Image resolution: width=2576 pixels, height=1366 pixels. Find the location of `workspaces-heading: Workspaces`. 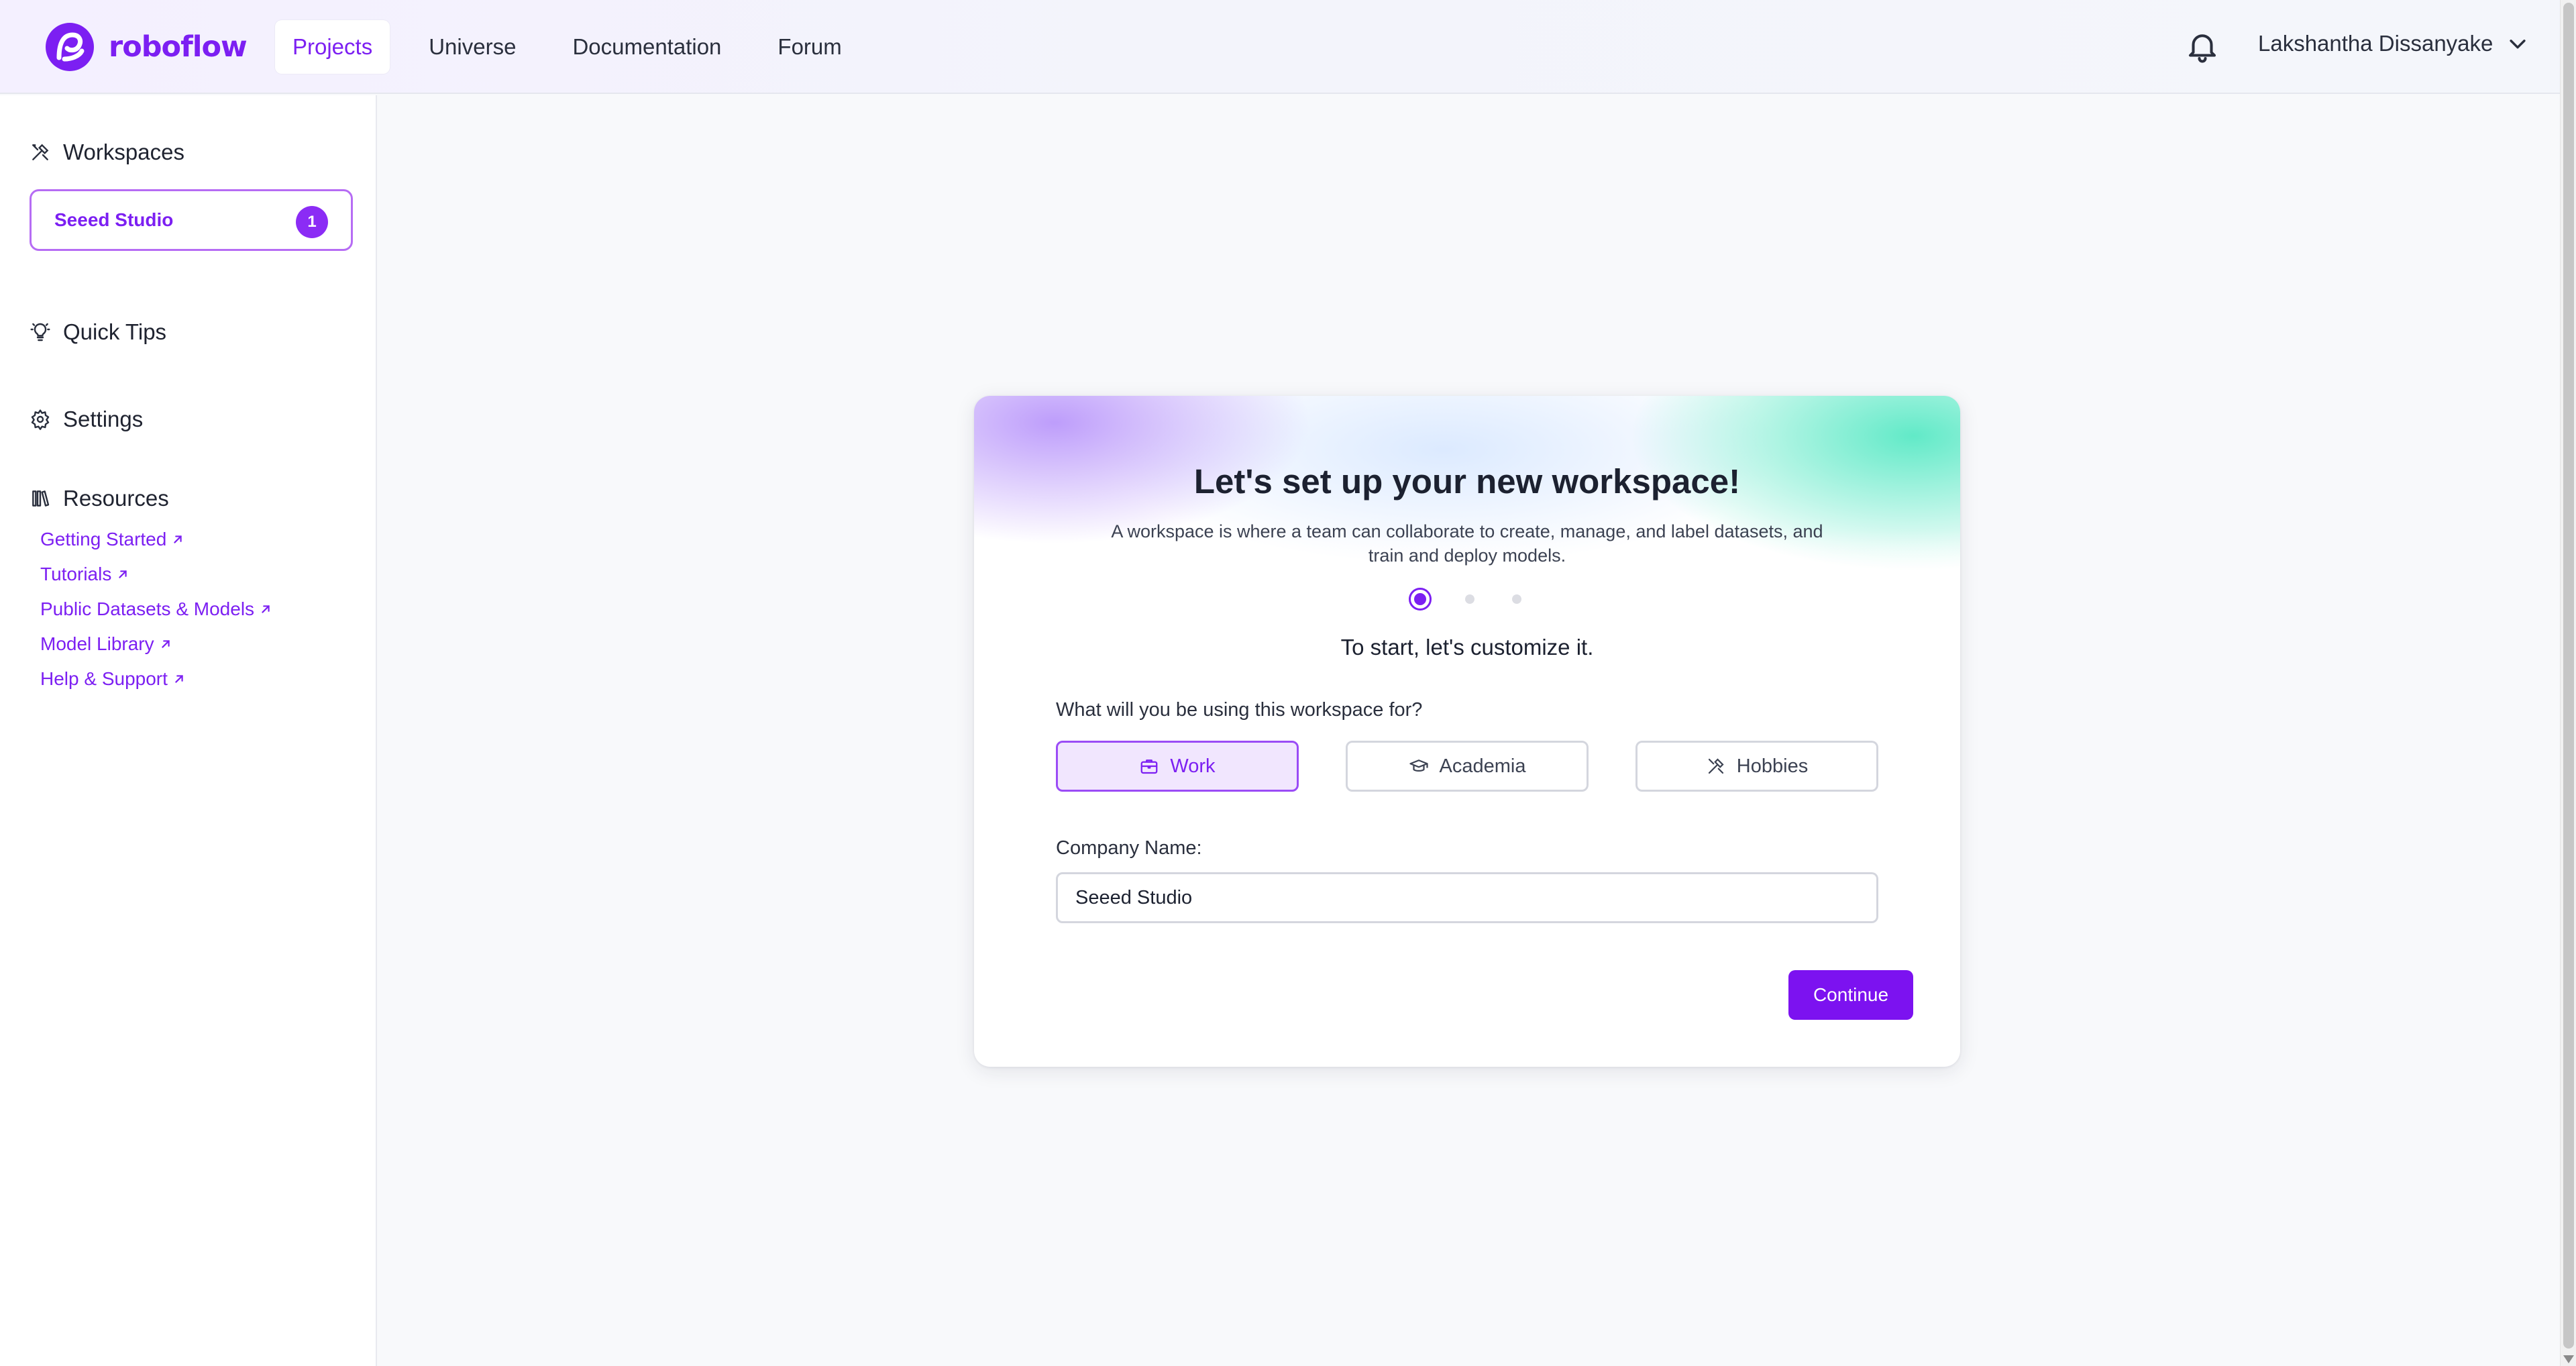

workspaces-heading: Workspaces is located at coordinates (107, 152).